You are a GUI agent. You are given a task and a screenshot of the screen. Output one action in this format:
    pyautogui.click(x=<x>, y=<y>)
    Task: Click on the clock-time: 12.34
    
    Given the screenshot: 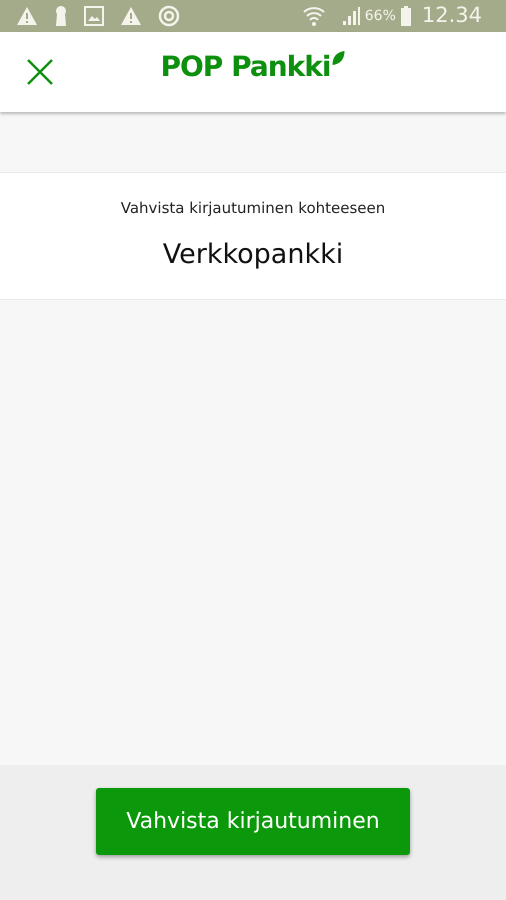 What is the action you would take?
    pyautogui.click(x=452, y=16)
    